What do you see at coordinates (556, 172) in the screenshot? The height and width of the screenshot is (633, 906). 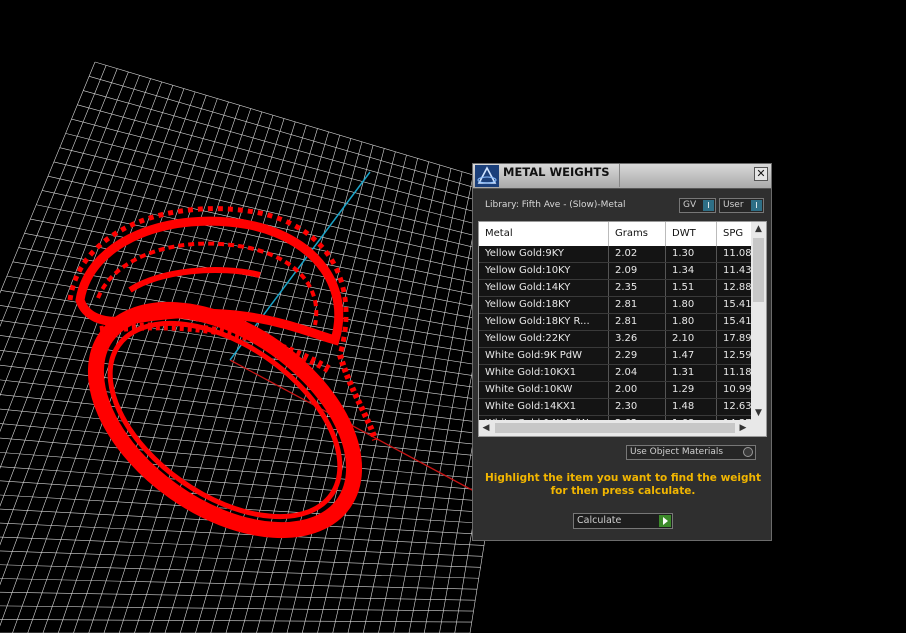 I see `window-title: METAL WEIGHTS` at bounding box center [556, 172].